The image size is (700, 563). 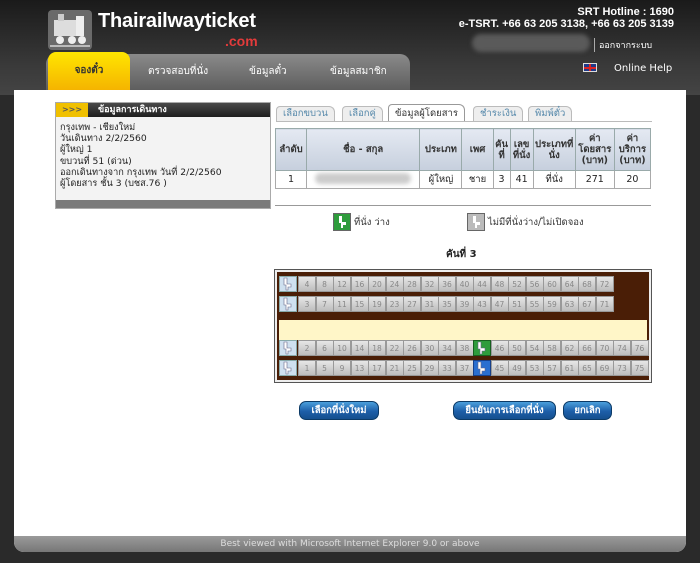 What do you see at coordinates (643, 68) in the screenshot?
I see `online-help-link: Online Help` at bounding box center [643, 68].